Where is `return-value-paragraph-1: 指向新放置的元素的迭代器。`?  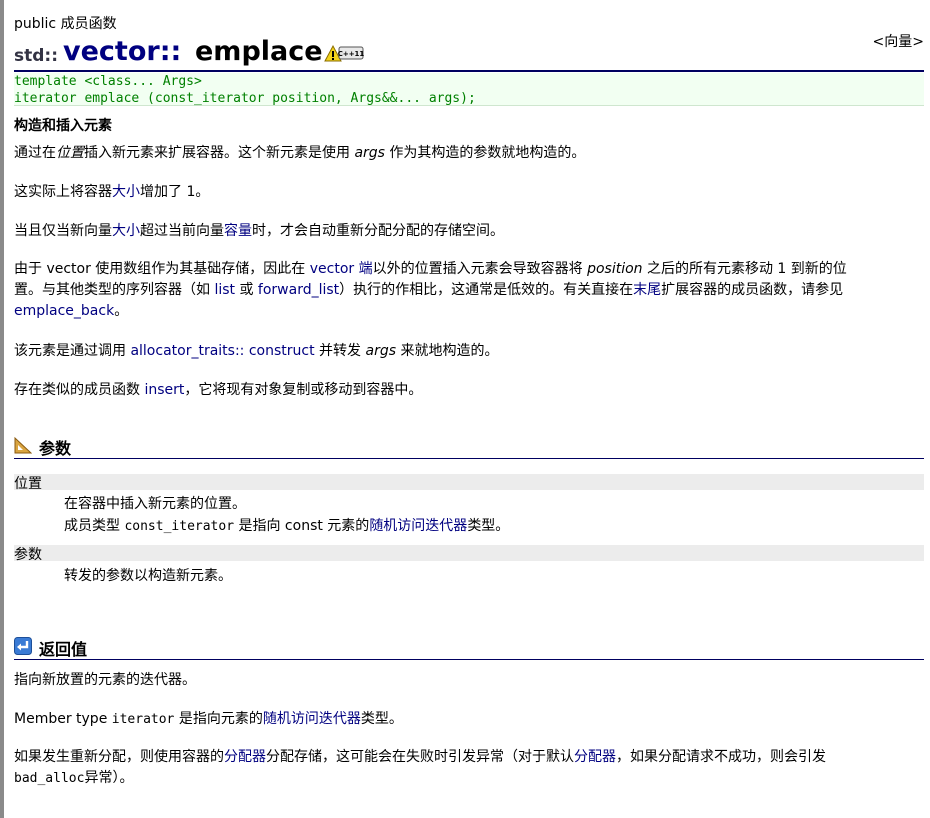
return-value-paragraph-1: 指向新放置的元素的迭代器。 is located at coordinates (105, 680).